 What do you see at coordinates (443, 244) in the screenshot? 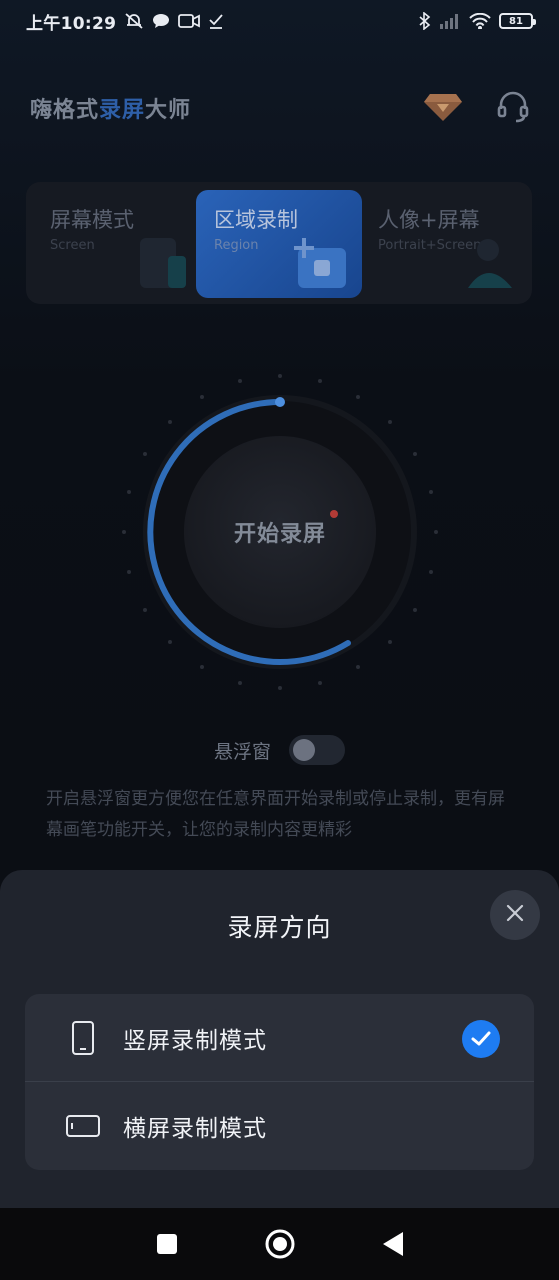
I see `mode-tab-portrait-screen: 人像+屏幕 Portrait+Screen` at bounding box center [443, 244].